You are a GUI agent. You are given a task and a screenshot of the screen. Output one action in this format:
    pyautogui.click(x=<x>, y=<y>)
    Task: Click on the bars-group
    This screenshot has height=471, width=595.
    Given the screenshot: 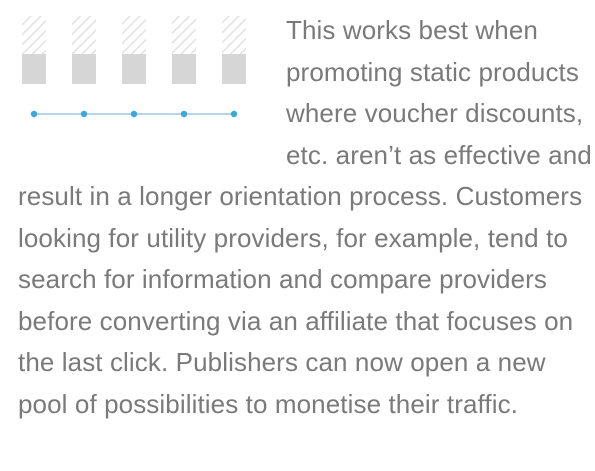 What is the action you would take?
    pyautogui.click(x=134, y=50)
    